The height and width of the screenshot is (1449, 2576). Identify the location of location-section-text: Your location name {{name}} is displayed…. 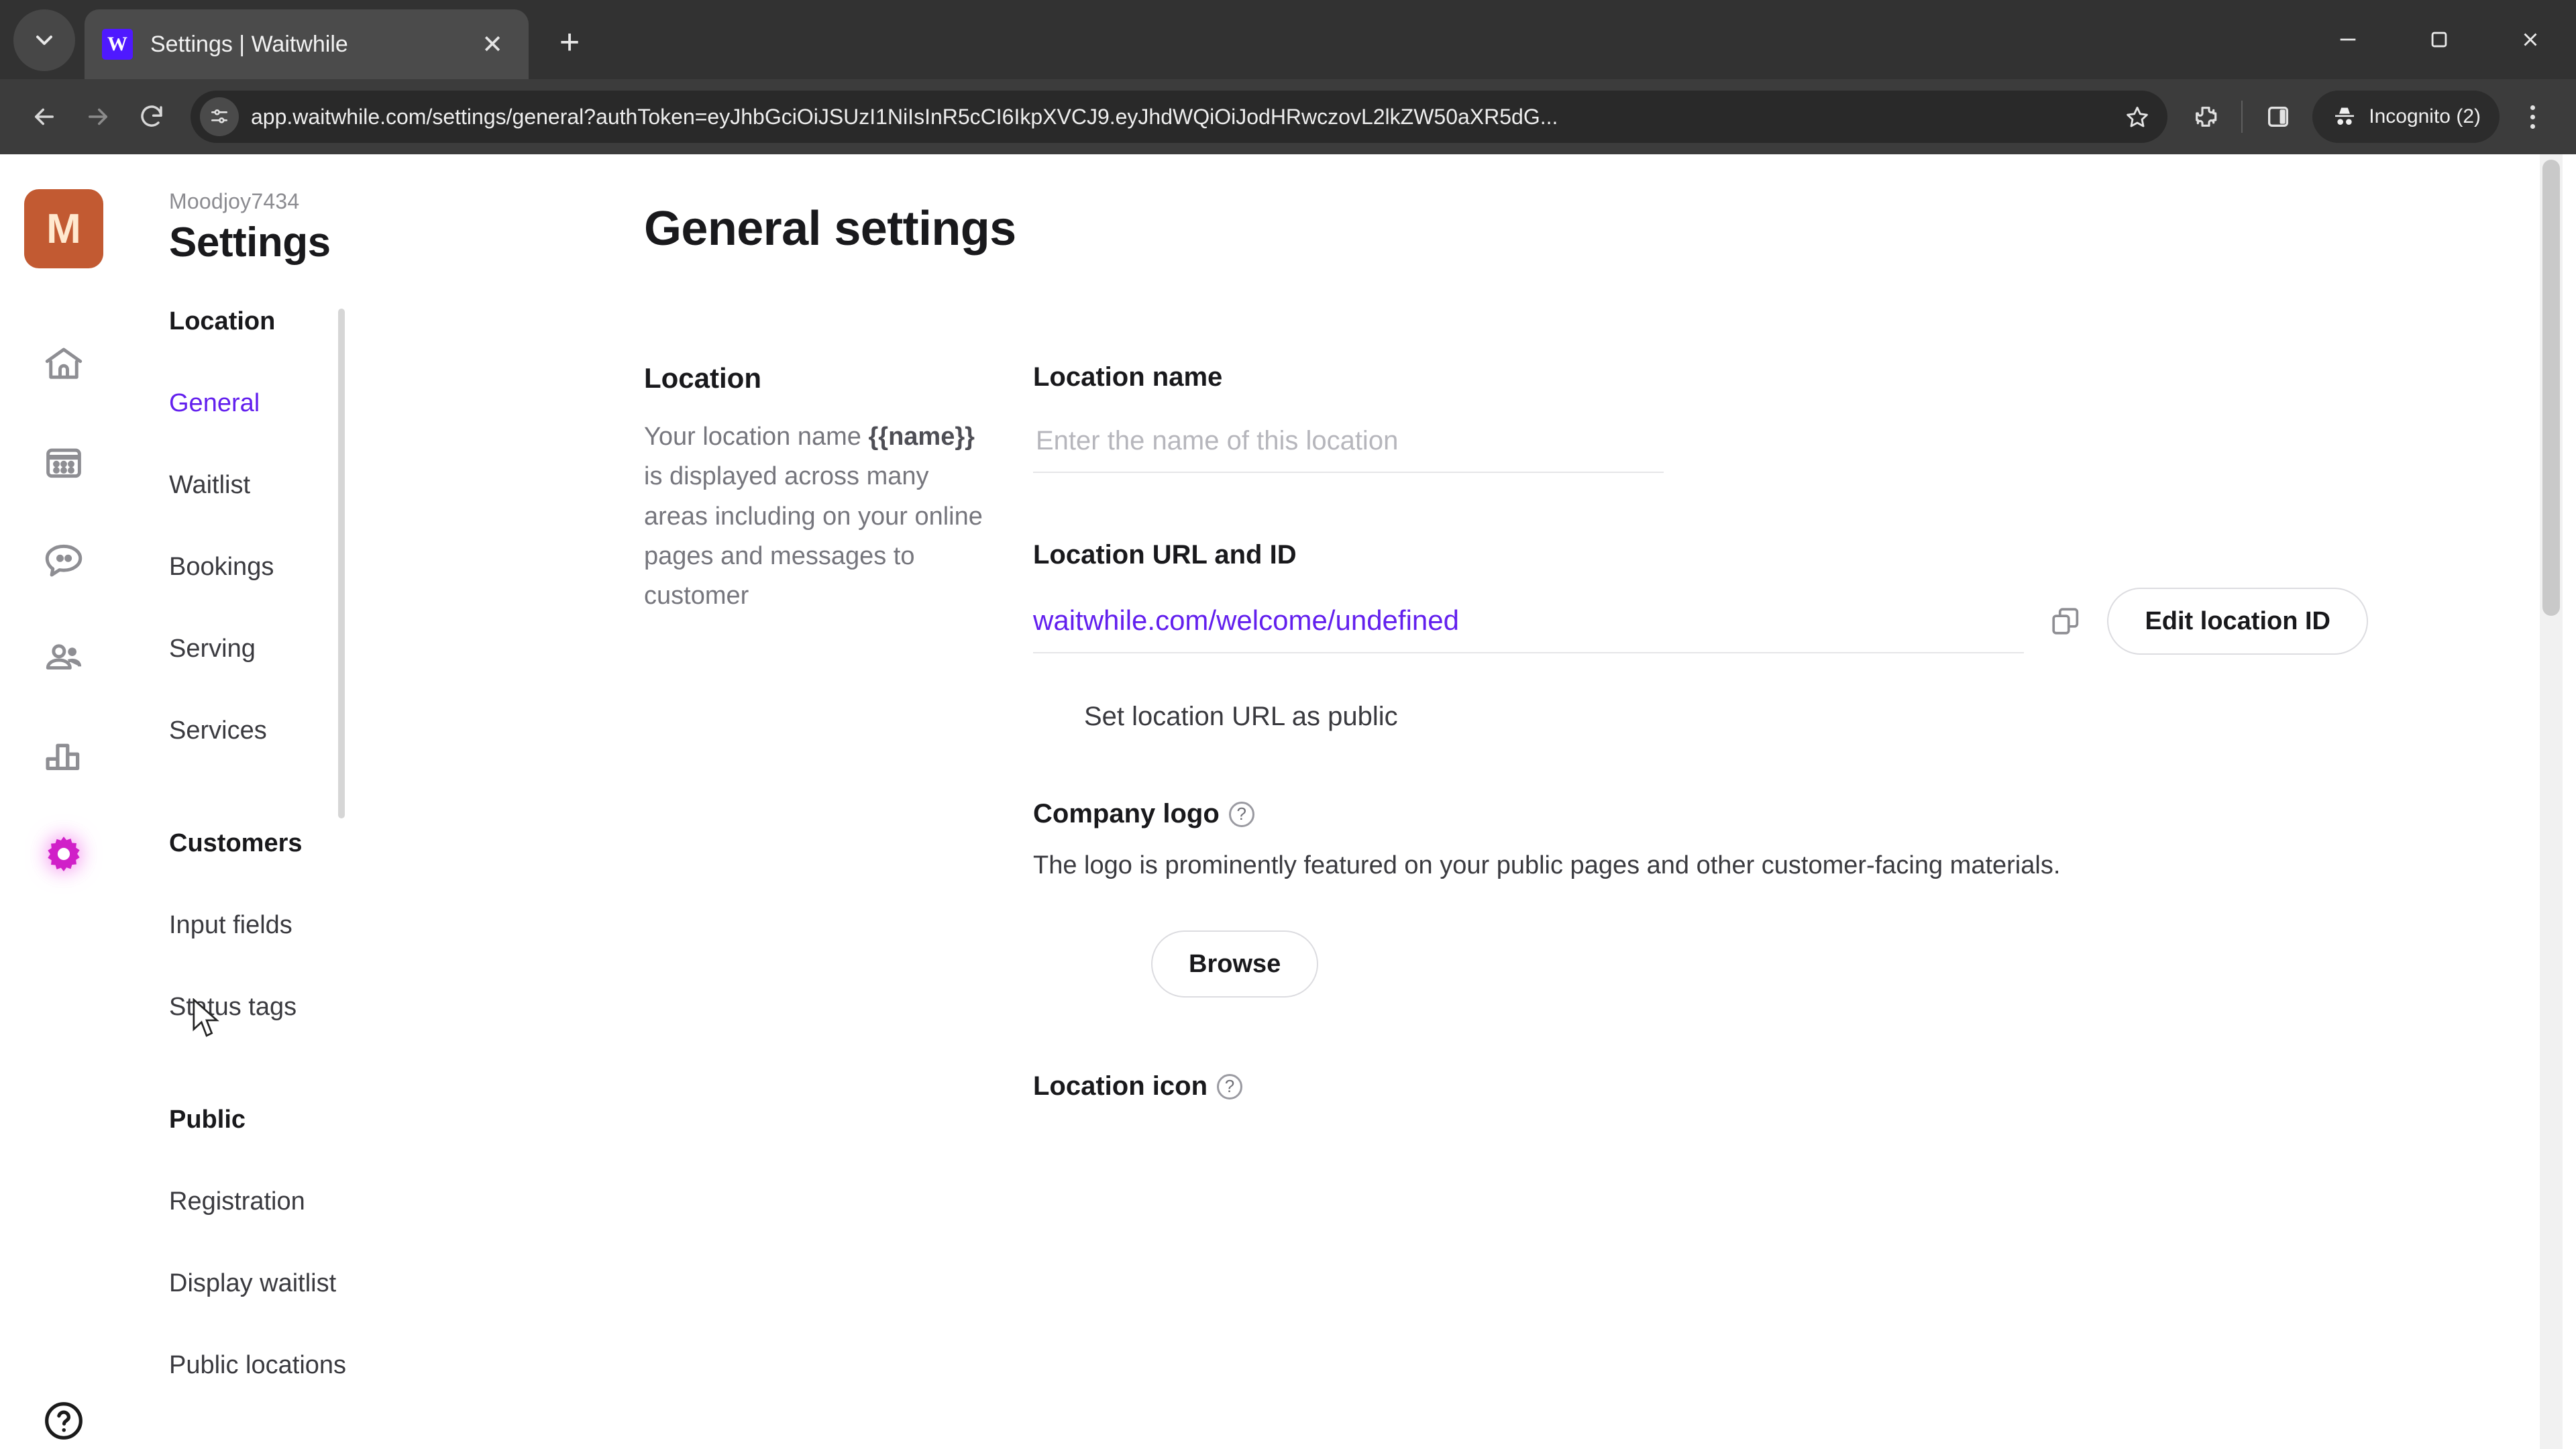
(818, 516).